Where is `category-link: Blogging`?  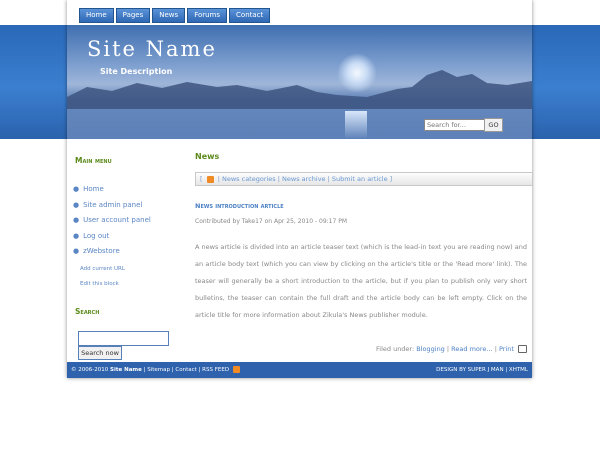
category-link: Blogging is located at coordinates (430, 349).